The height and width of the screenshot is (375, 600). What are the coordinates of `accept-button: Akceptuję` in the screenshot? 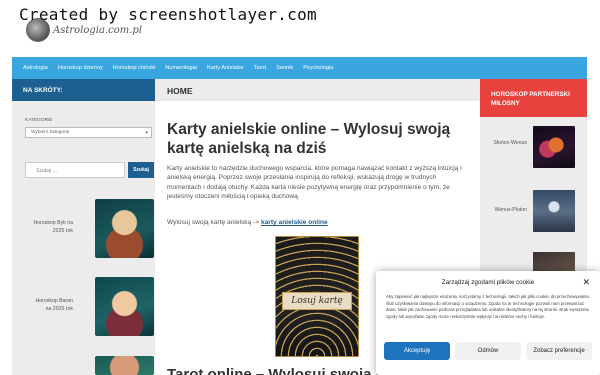 It's located at (417, 351).